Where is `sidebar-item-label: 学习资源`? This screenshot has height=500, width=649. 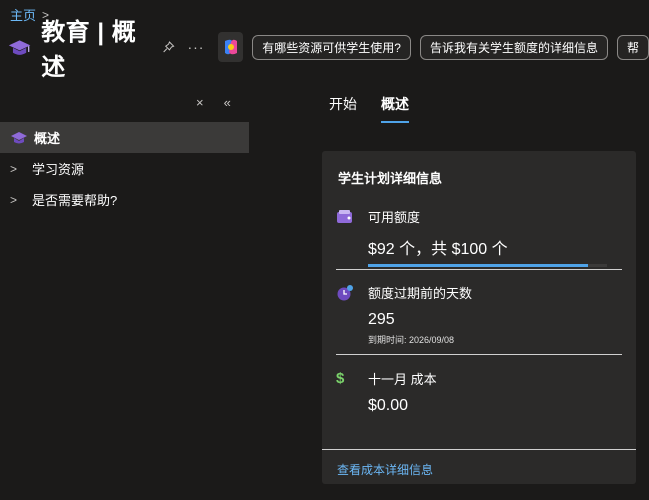 sidebar-item-label: 学习资源 is located at coordinates (58, 169).